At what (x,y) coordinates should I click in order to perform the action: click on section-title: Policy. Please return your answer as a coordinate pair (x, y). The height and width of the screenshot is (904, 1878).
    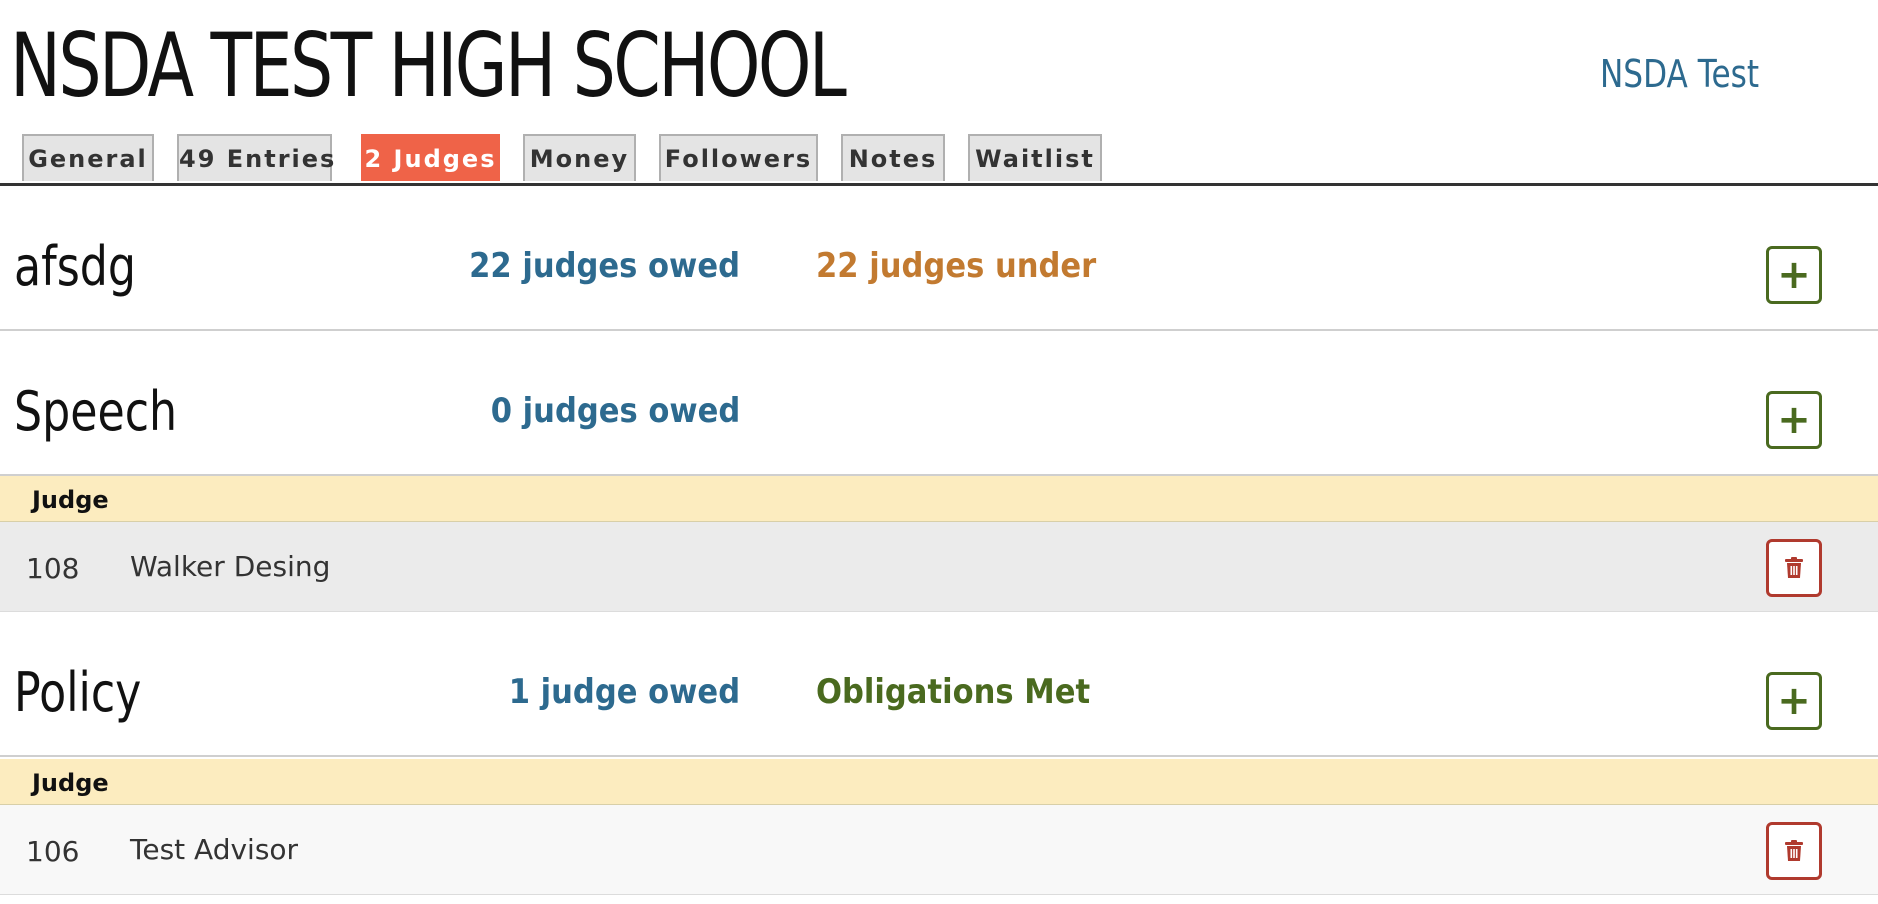
    Looking at the image, I should click on (78, 692).